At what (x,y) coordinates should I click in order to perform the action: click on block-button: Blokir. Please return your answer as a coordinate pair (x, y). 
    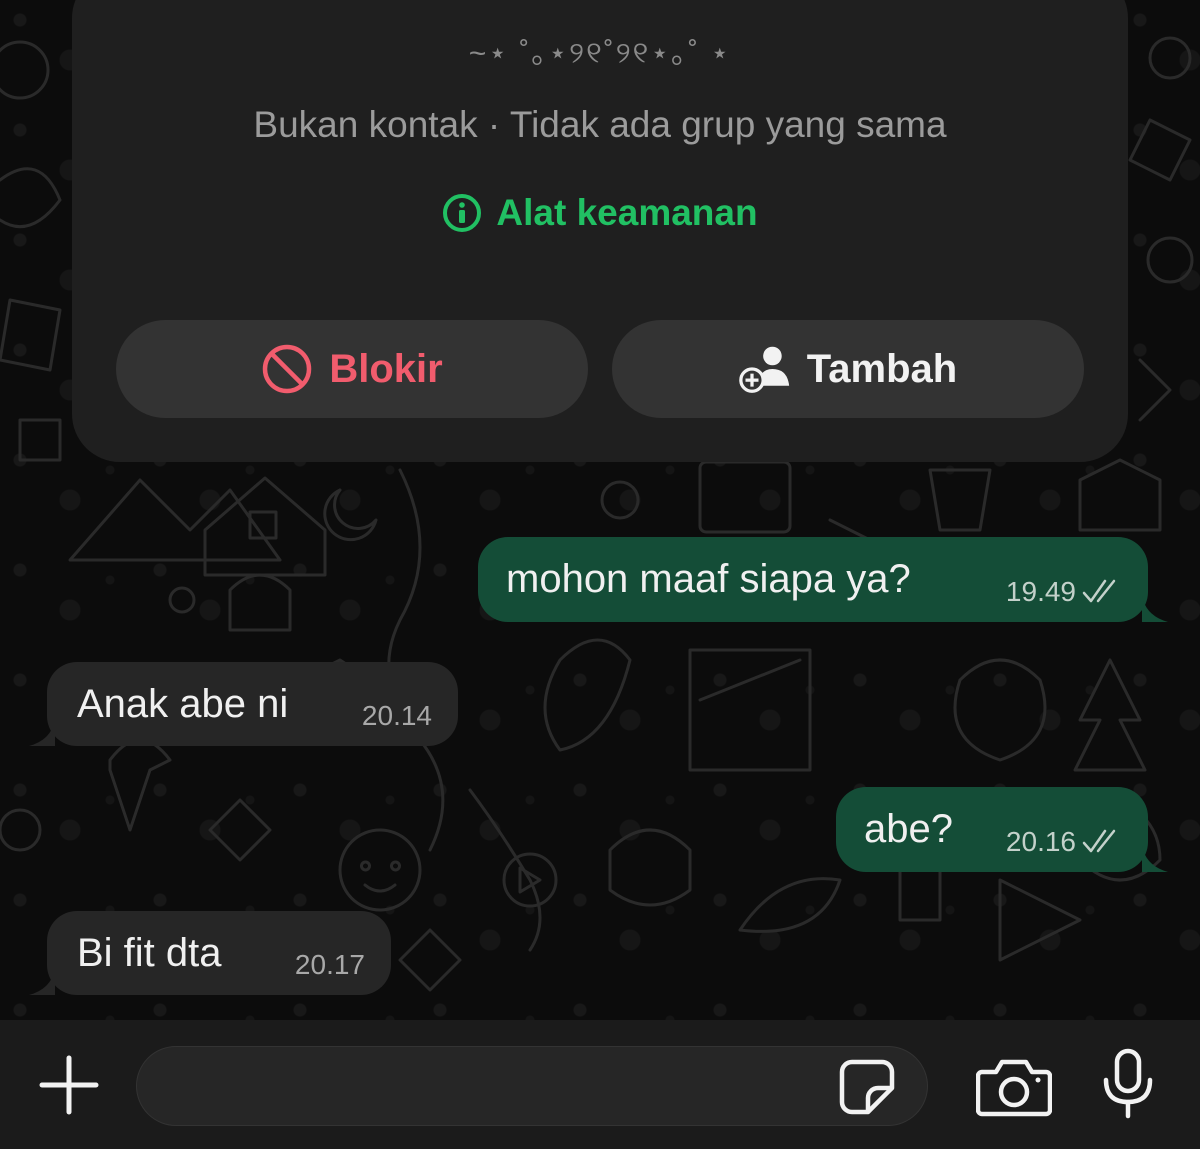
    Looking at the image, I should click on (352, 369).